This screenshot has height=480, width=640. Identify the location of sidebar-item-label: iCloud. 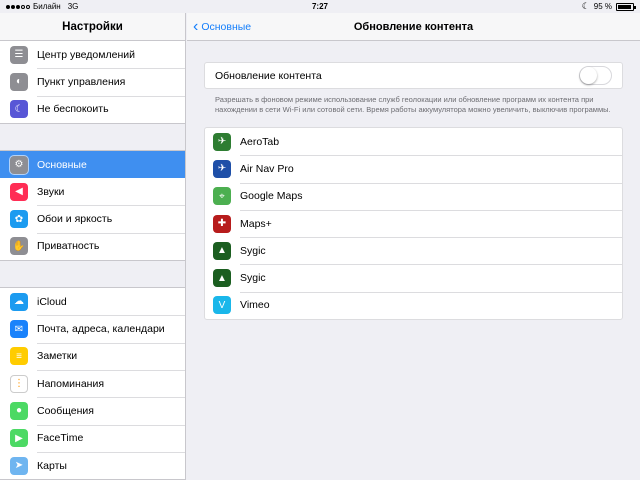
(52, 301).